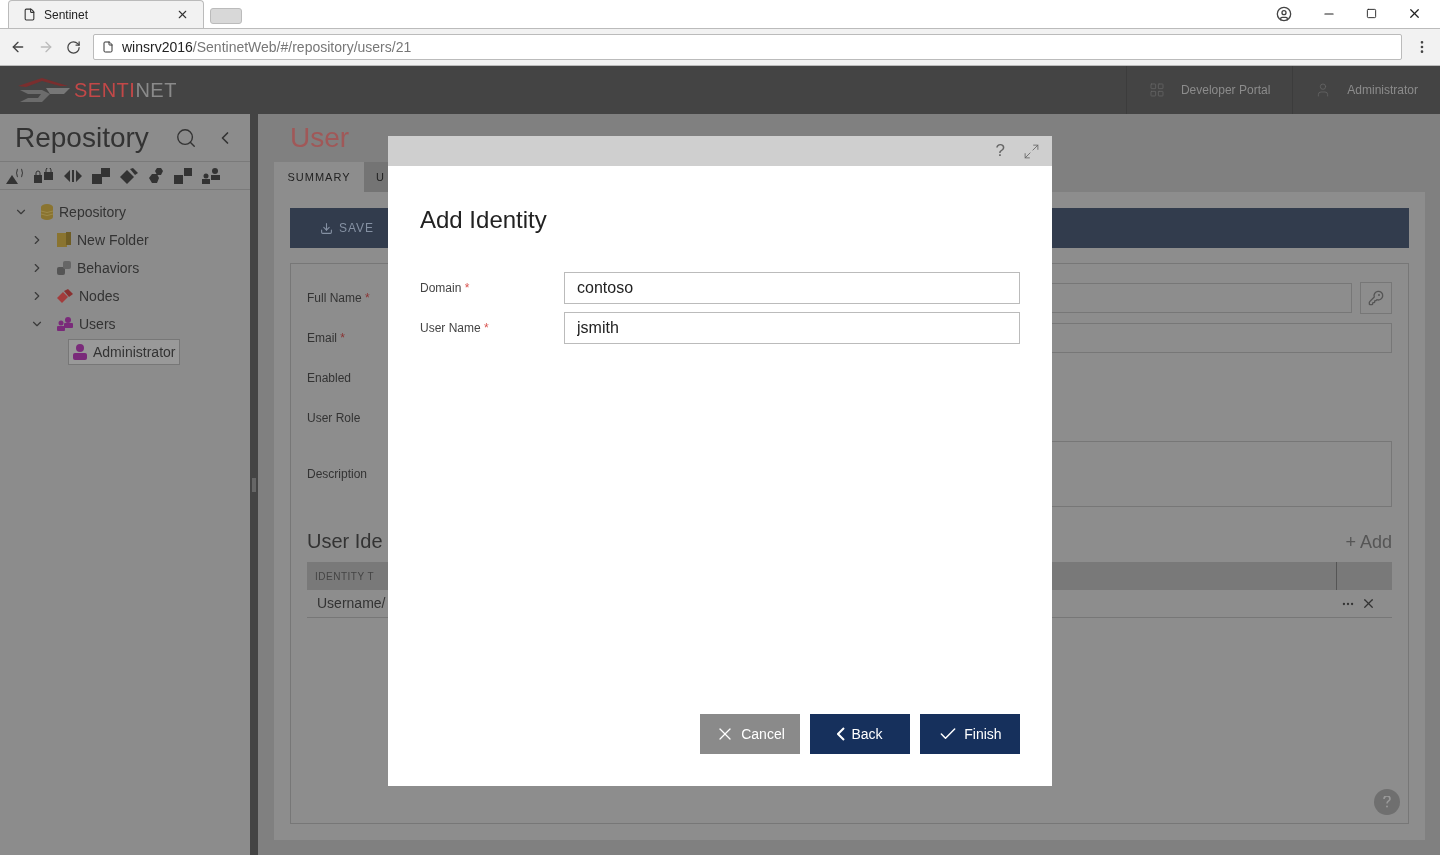 Image resolution: width=1440 pixels, height=855 pixels. What do you see at coordinates (1031, 151) in the screenshot?
I see `expand-icon` at bounding box center [1031, 151].